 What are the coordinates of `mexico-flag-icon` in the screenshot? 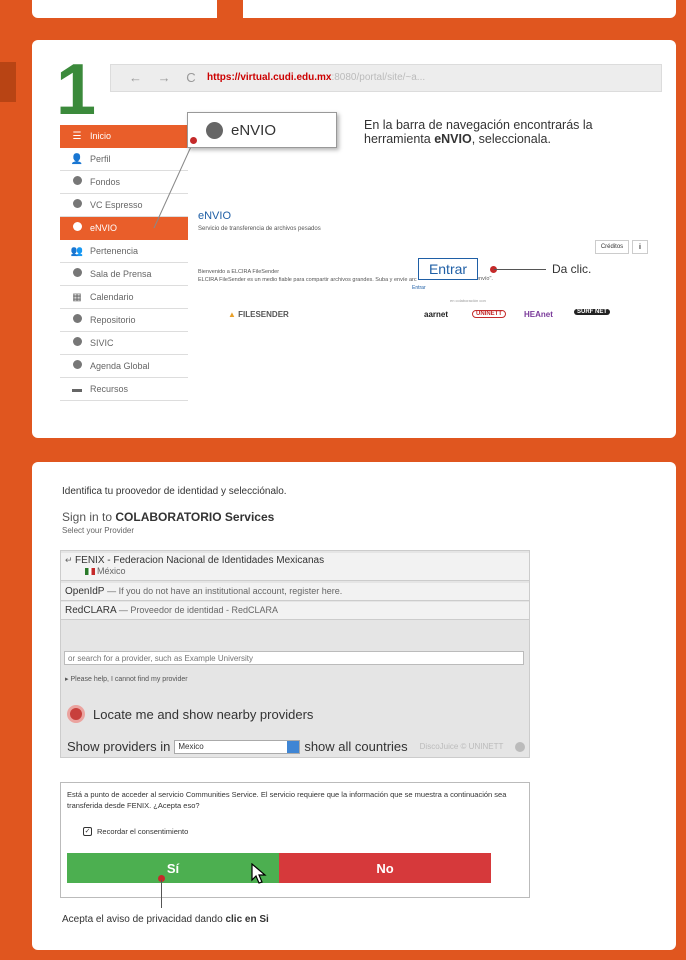 It's located at (90, 572).